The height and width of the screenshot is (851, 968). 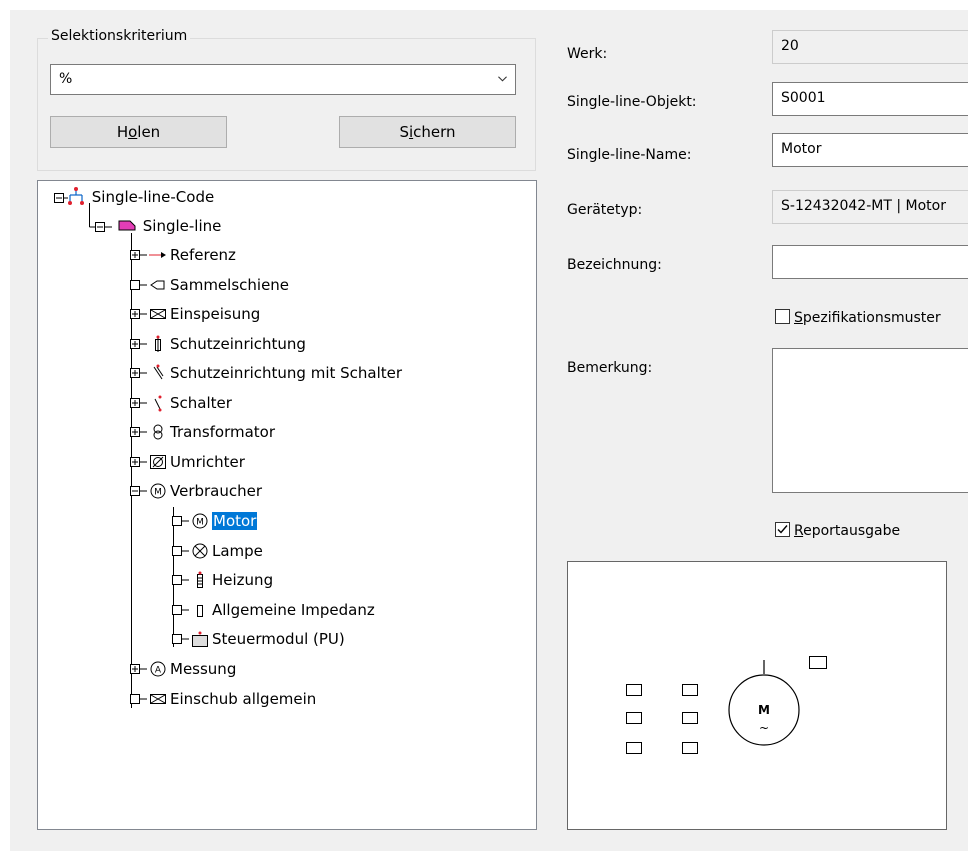 I want to click on selection-groupbox, so click(x=286, y=104).